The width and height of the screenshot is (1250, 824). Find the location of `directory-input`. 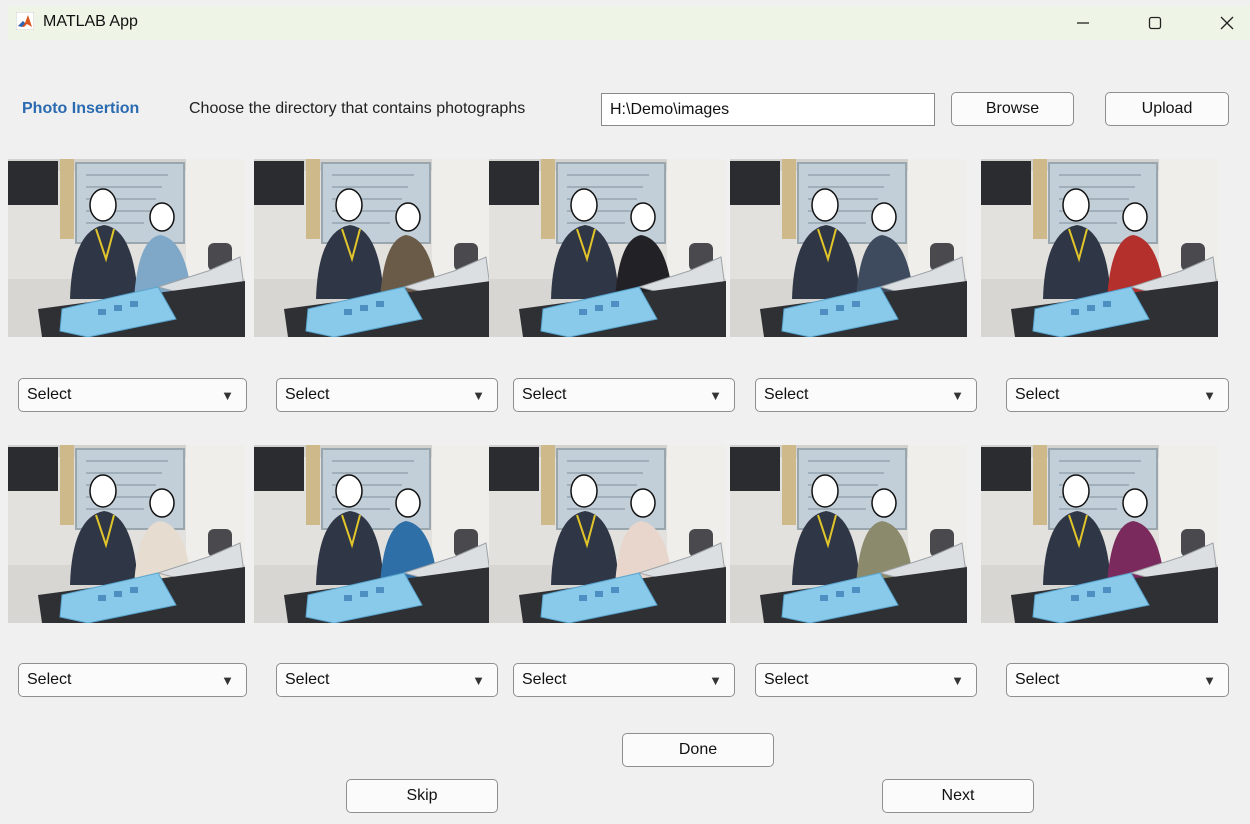

directory-input is located at coordinates (768, 109).